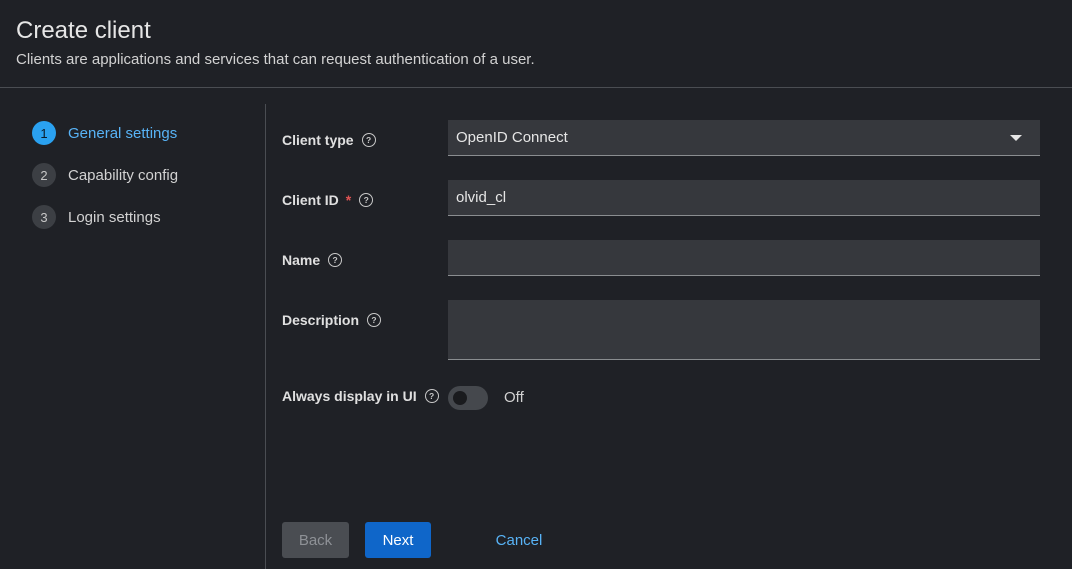  Describe the element at coordinates (315, 540) in the screenshot. I see `back-button: Back` at that location.